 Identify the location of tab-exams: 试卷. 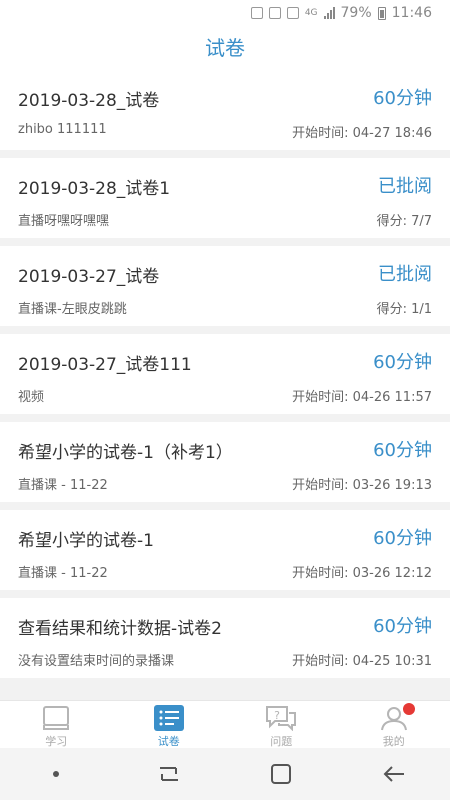
(169, 725).